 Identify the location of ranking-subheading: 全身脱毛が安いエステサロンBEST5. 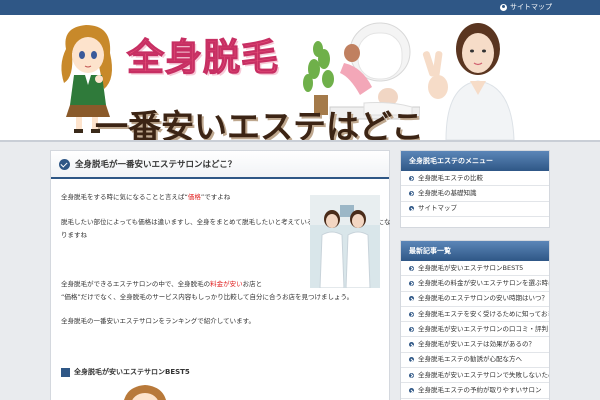
(125, 372).